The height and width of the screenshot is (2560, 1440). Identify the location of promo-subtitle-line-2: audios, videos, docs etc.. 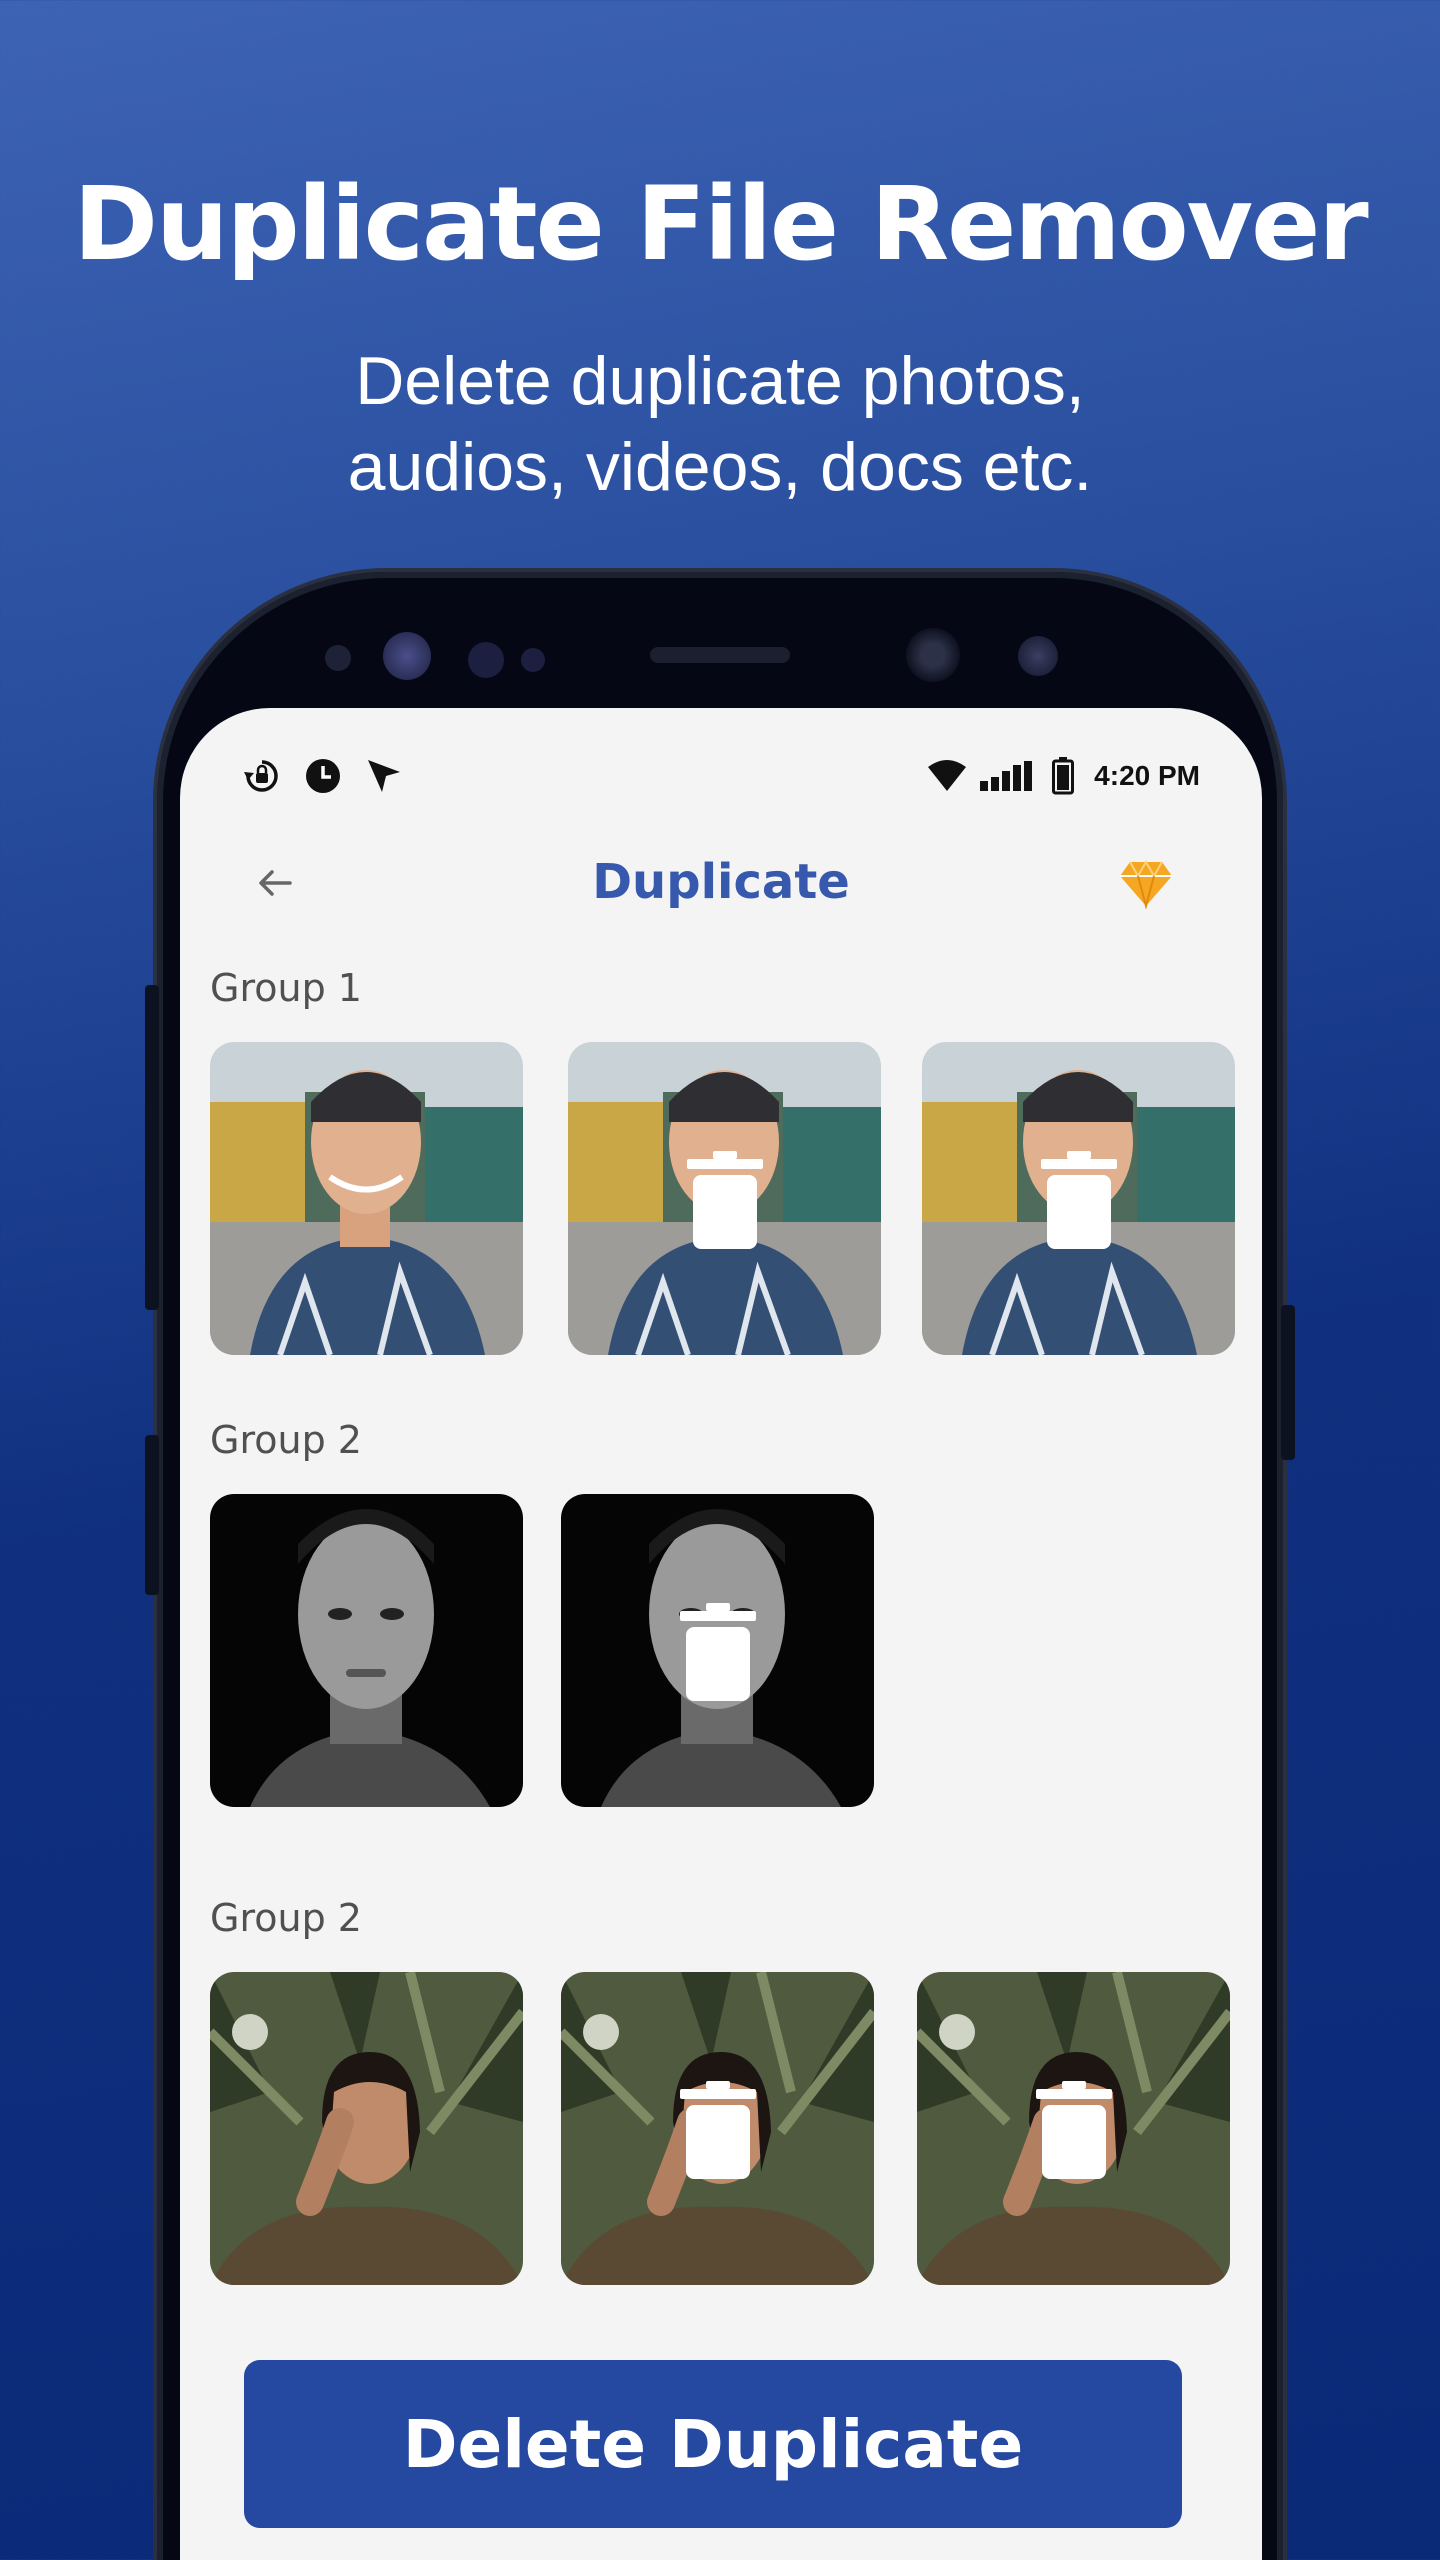
(720, 467).